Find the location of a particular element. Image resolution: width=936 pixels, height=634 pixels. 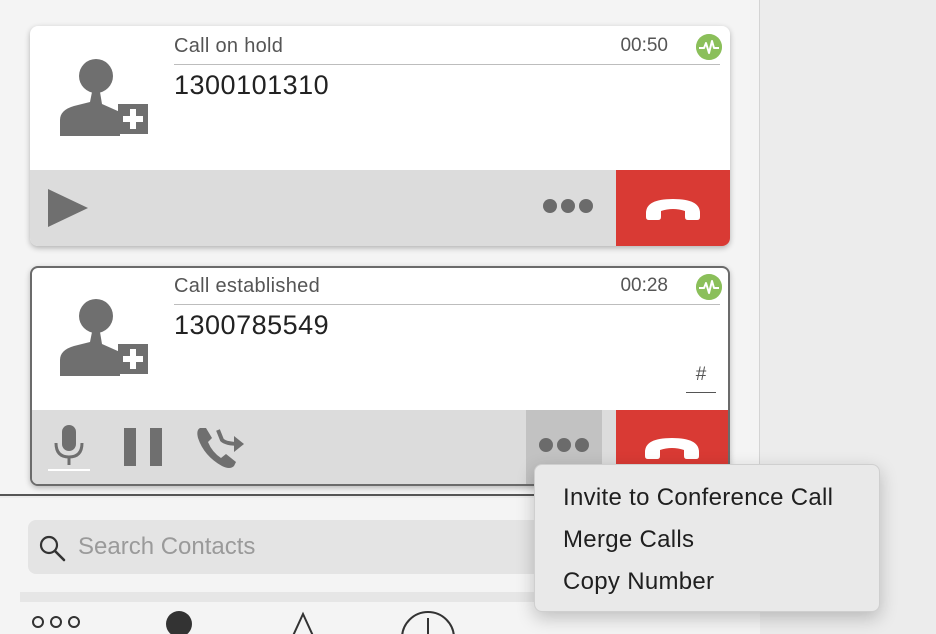

call-timer: 00:50 is located at coordinates (644, 45).